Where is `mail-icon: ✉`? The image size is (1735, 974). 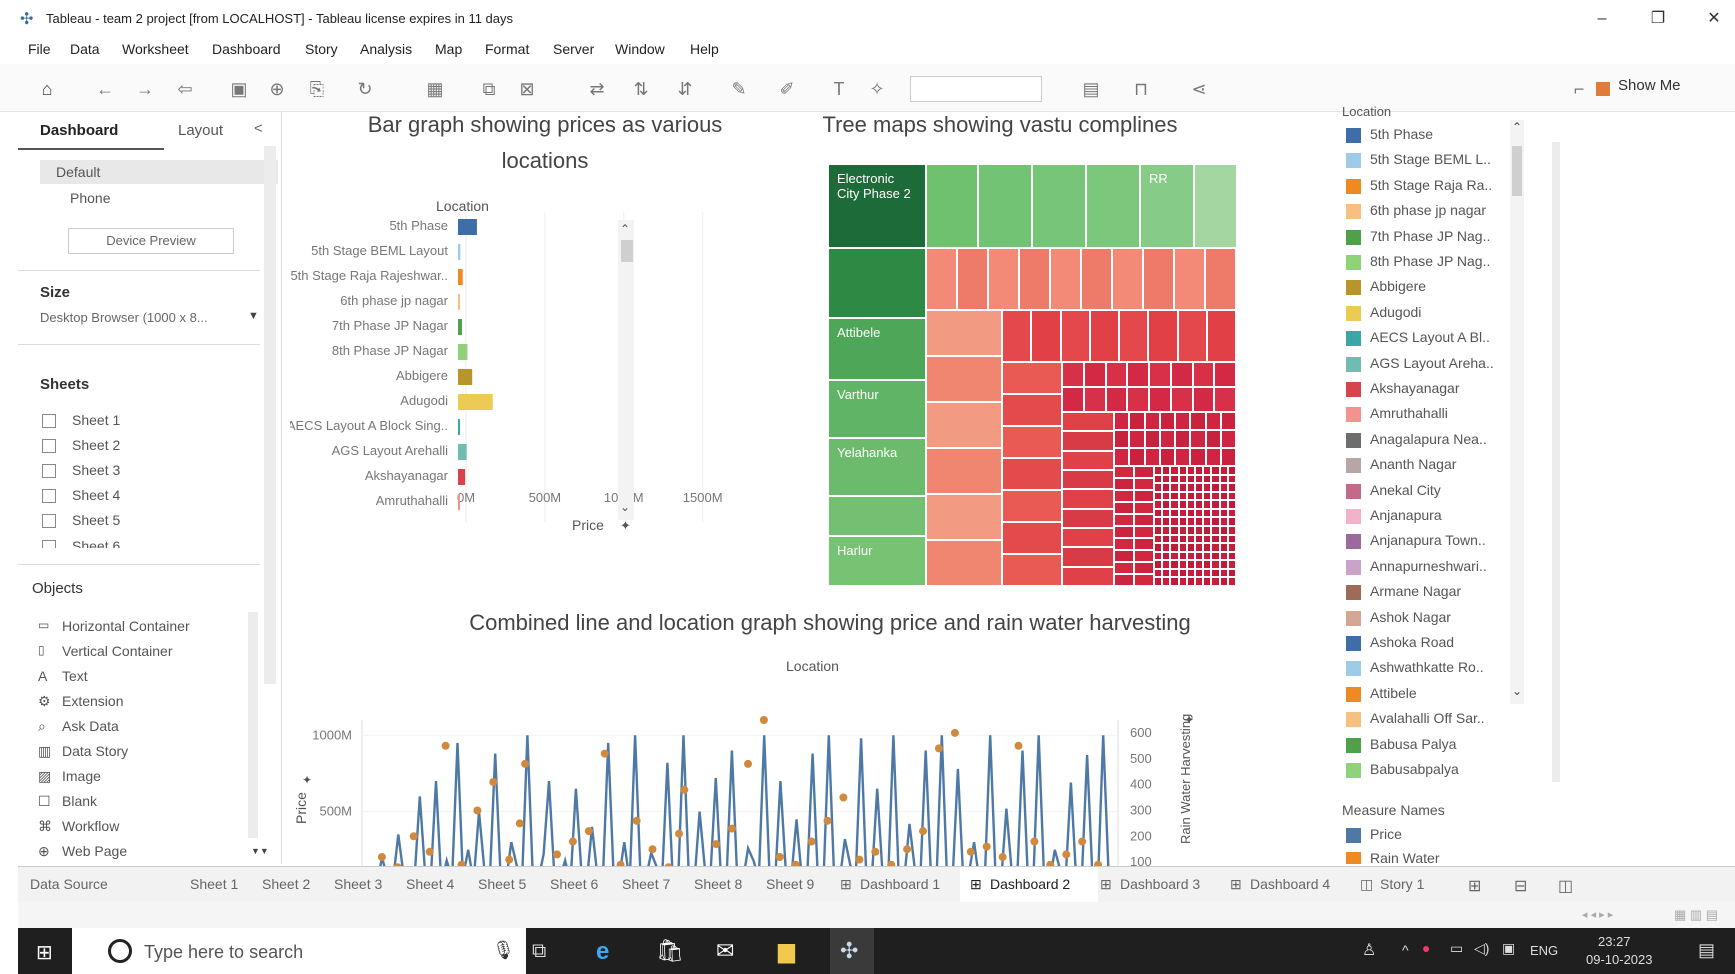 mail-icon: ✉ is located at coordinates (725, 951).